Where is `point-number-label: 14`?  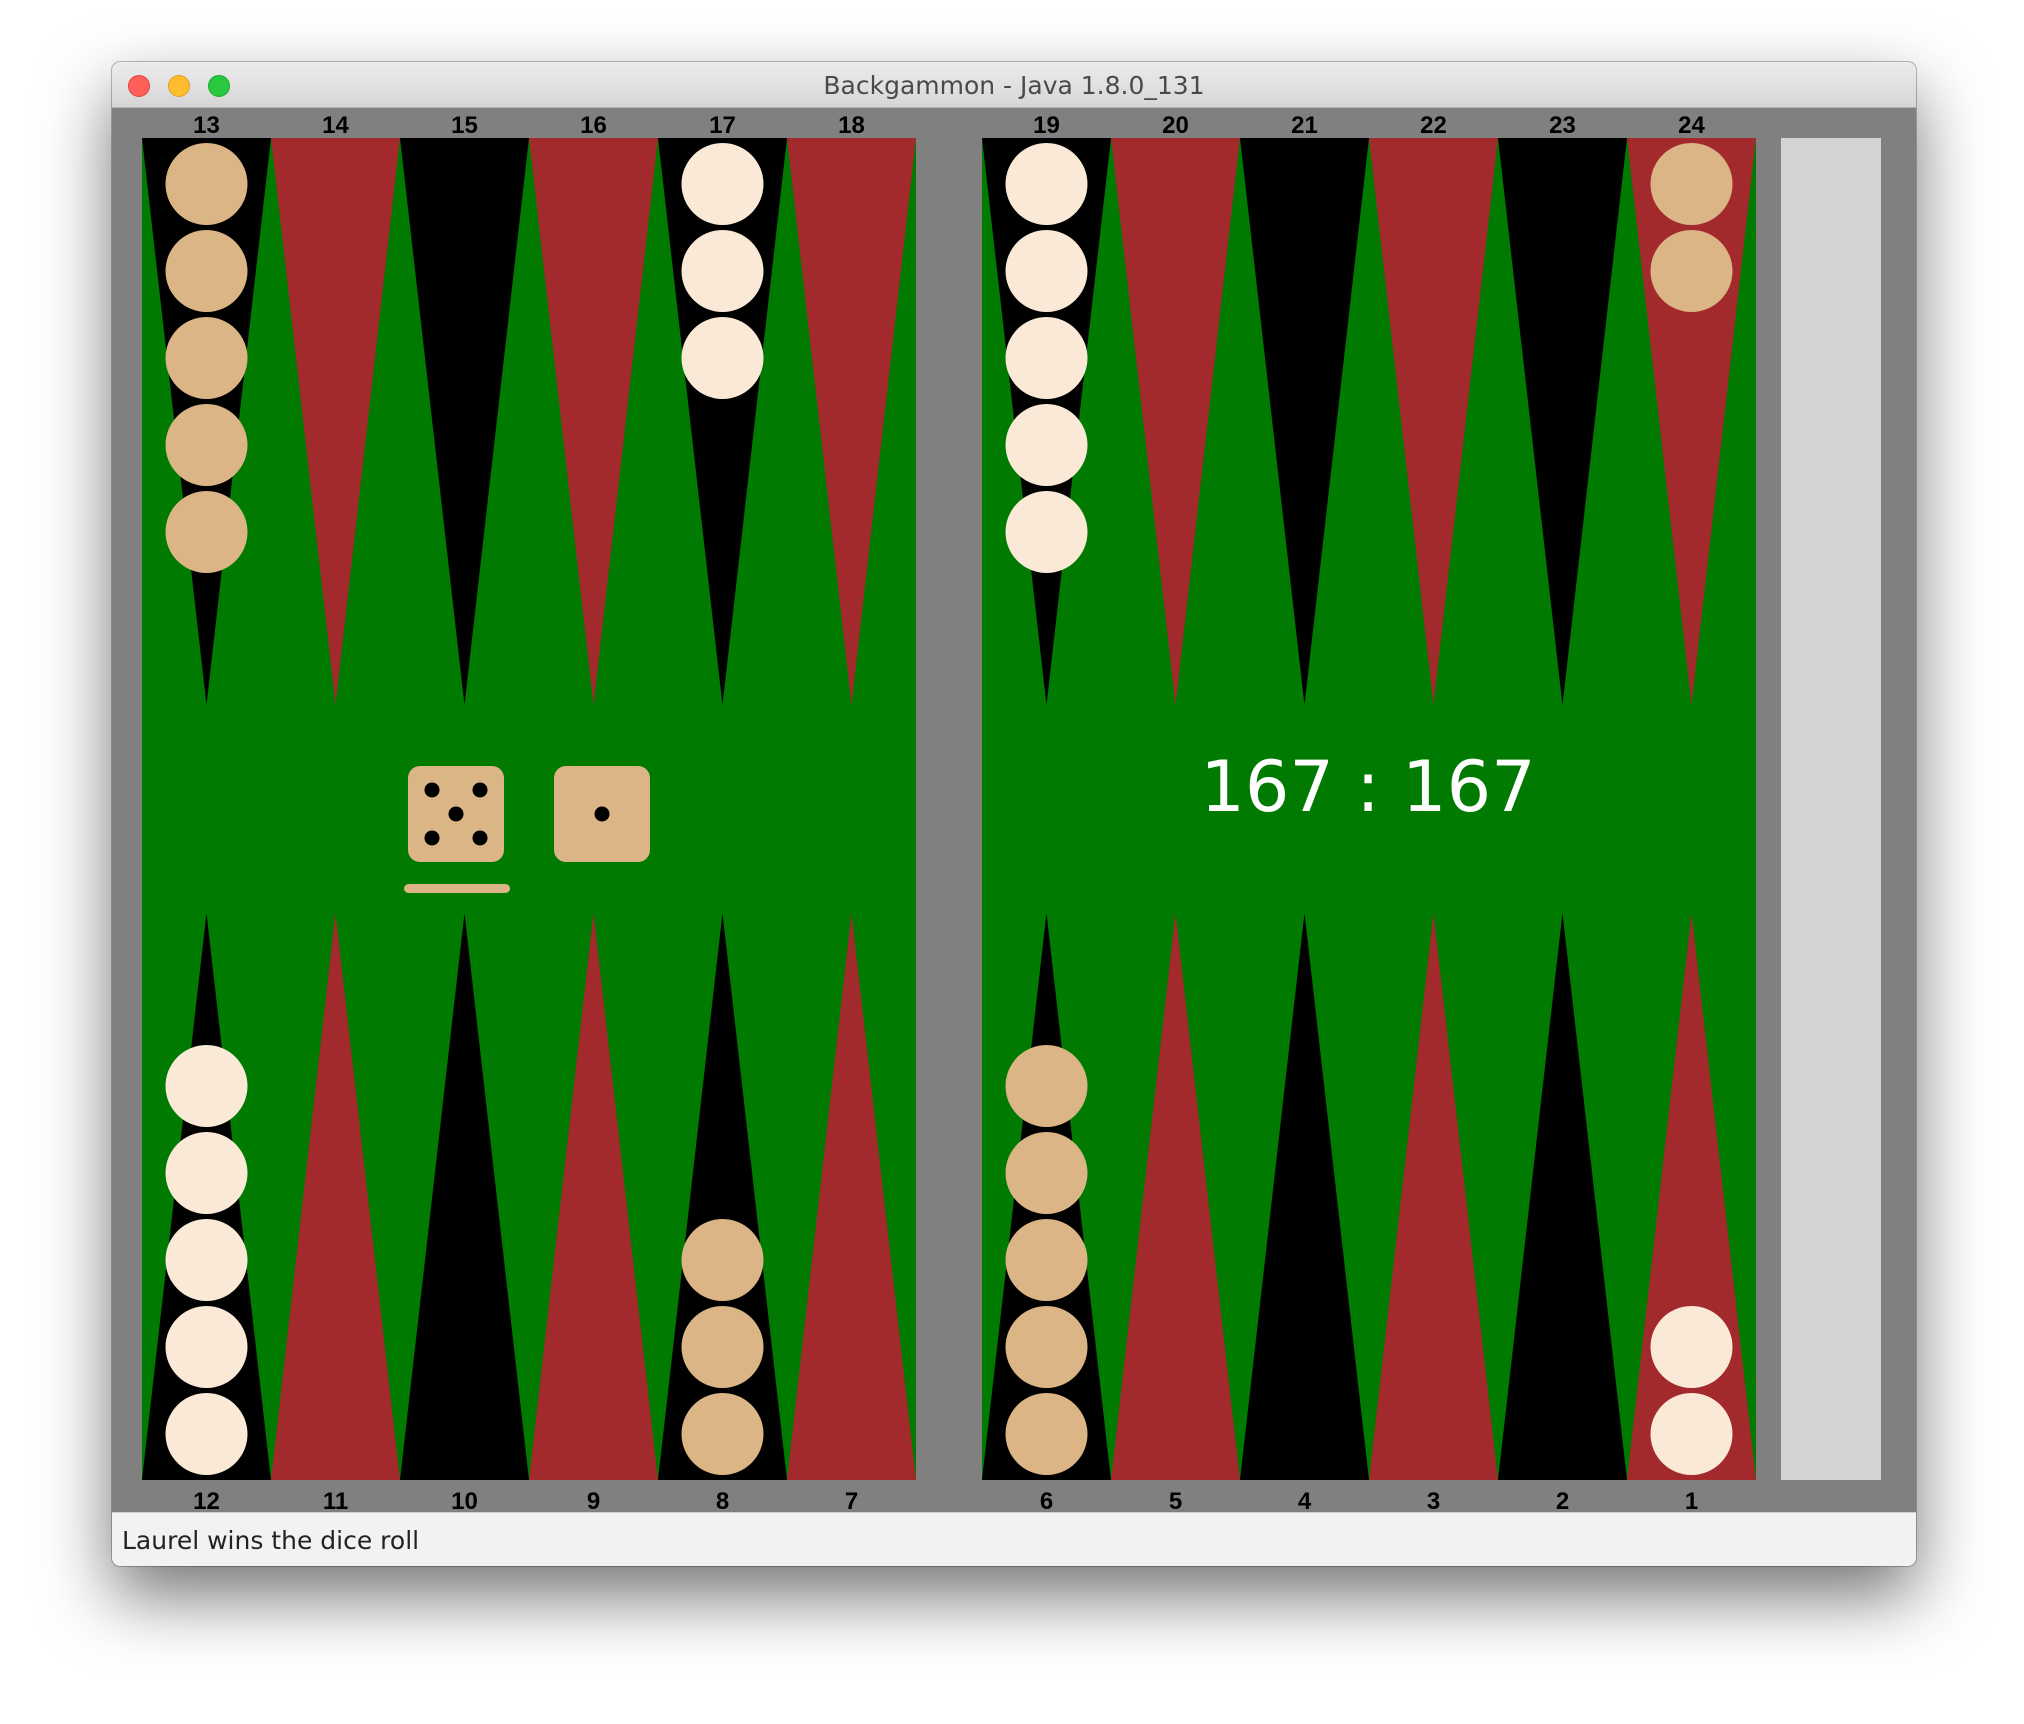
point-number-label: 14 is located at coordinates (335, 125).